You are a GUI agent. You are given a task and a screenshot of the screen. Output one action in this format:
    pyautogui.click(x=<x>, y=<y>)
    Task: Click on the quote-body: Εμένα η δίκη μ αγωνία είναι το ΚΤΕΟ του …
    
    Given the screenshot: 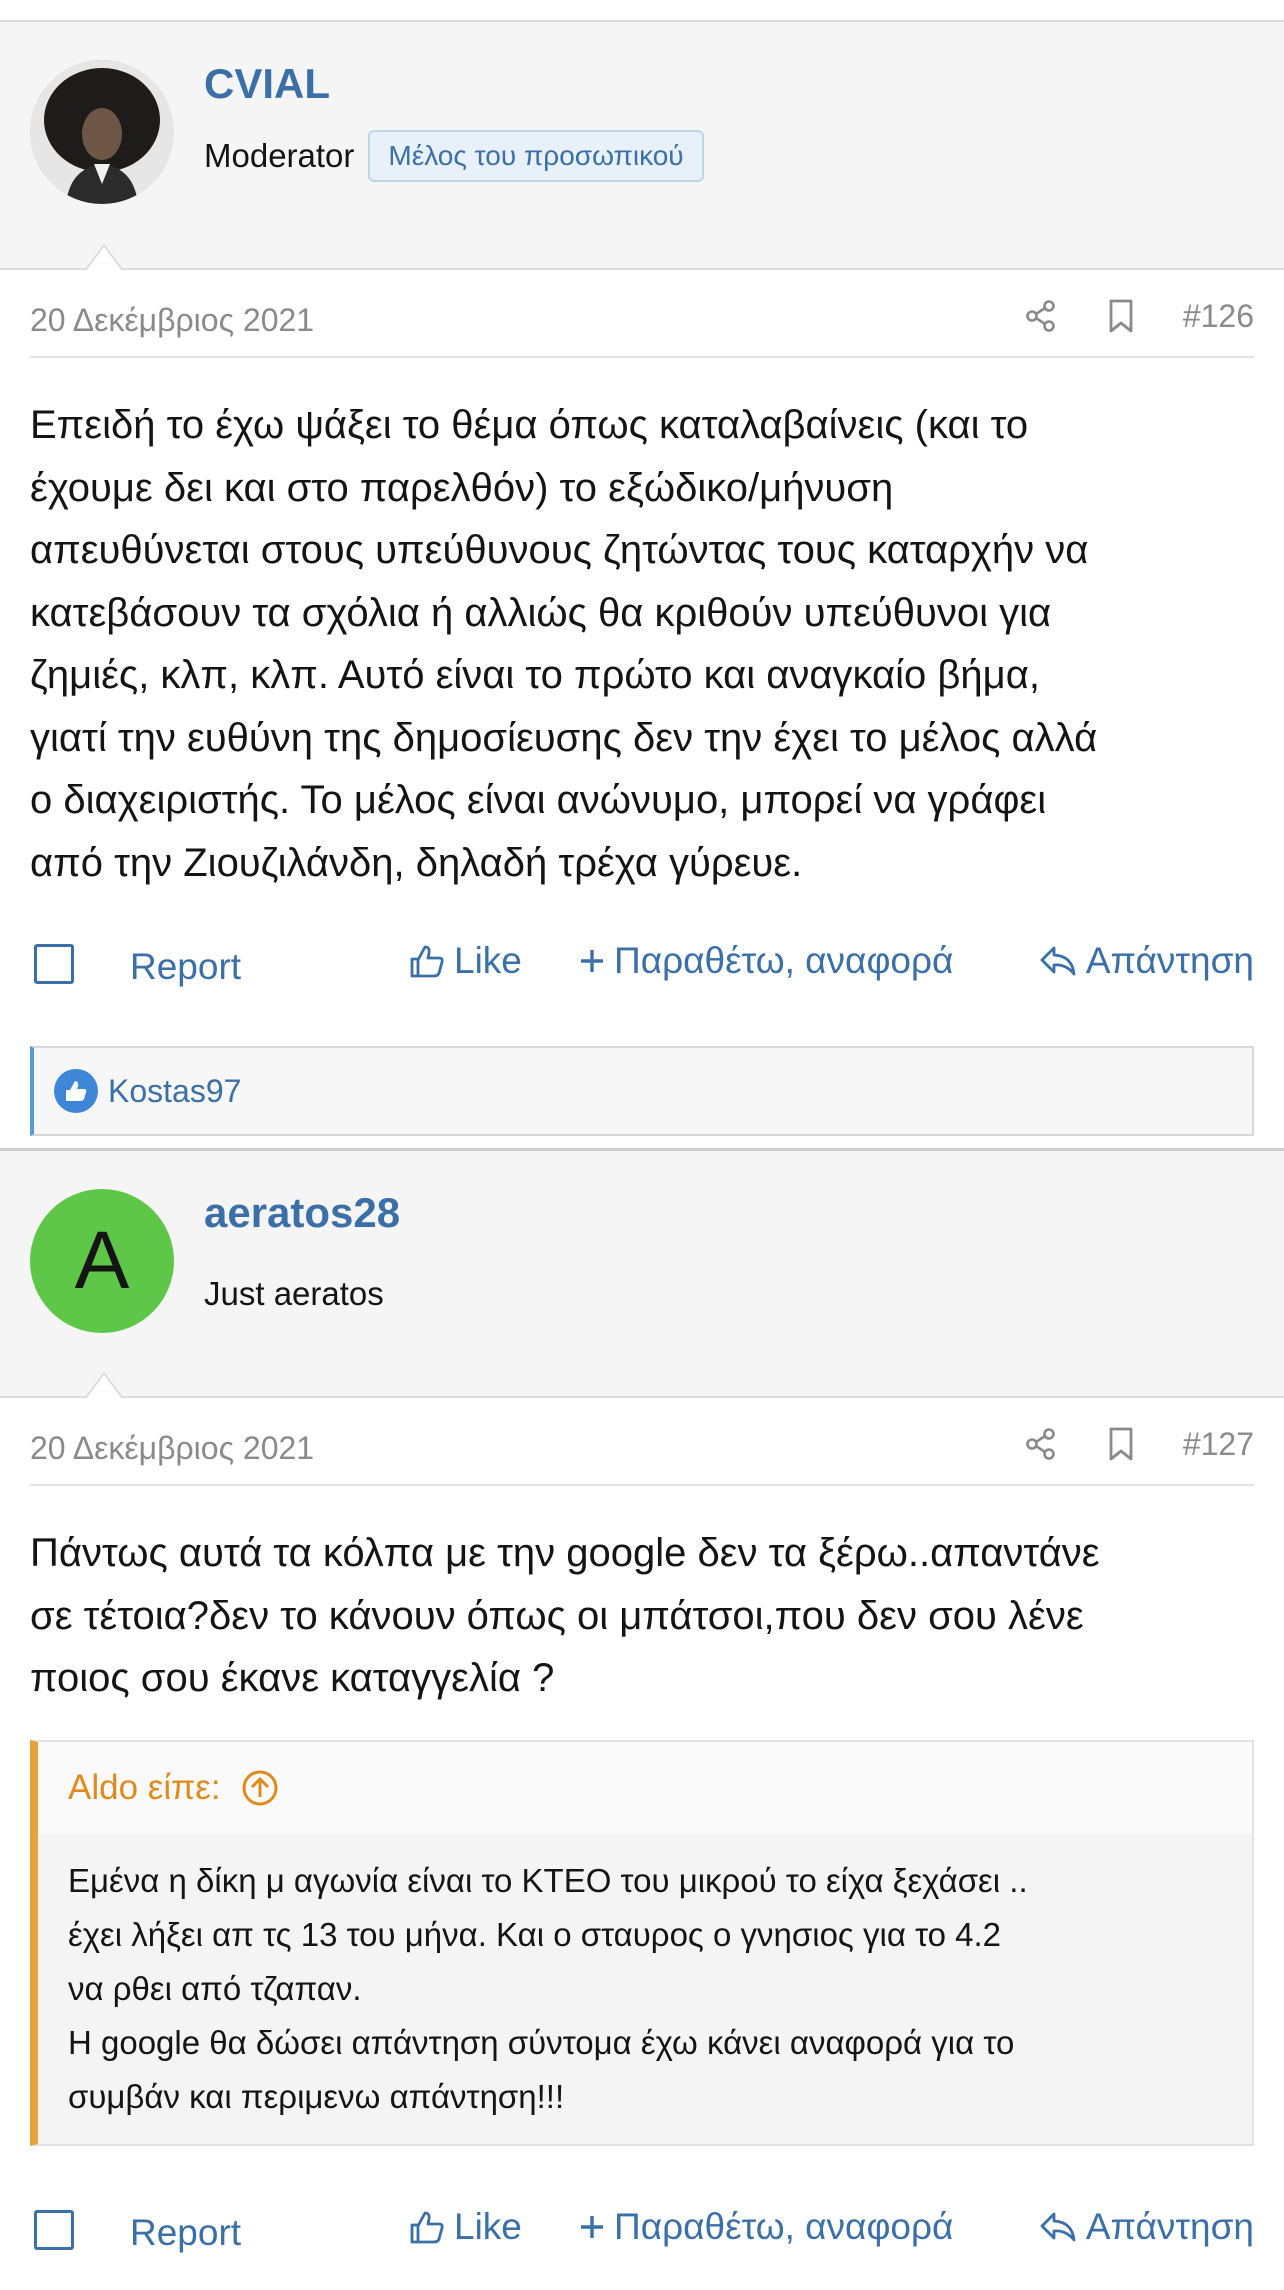 What is the action you would take?
    pyautogui.click(x=645, y=1989)
    